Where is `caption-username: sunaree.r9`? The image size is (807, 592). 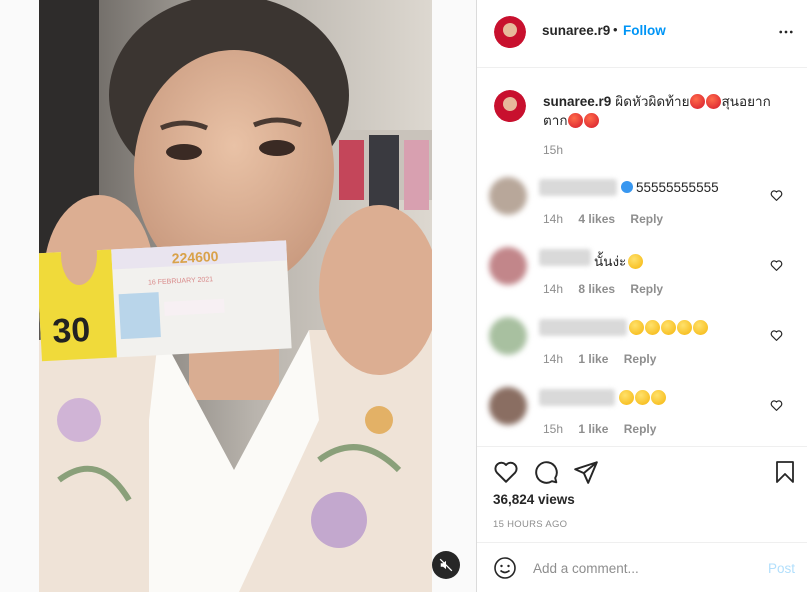 caption-username: sunaree.r9 is located at coordinates (577, 101).